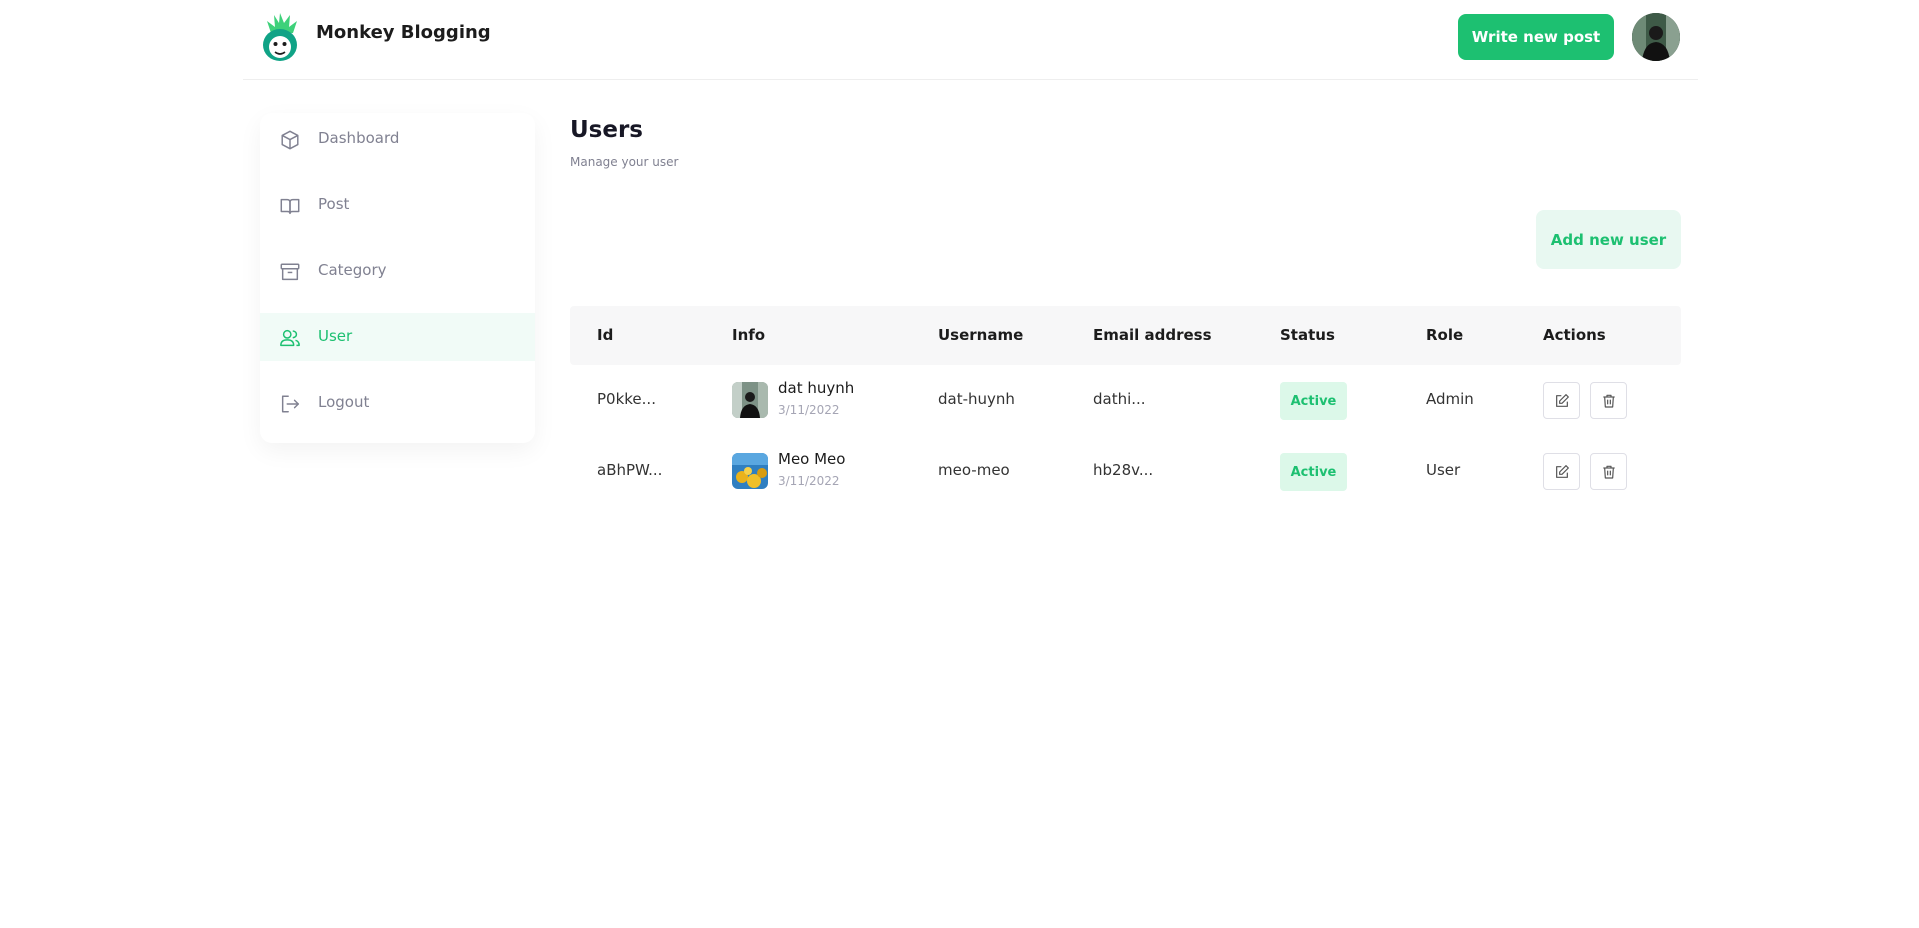 This screenshot has width=1919, height=928. I want to click on column-header-status: Status, so click(1307, 335).